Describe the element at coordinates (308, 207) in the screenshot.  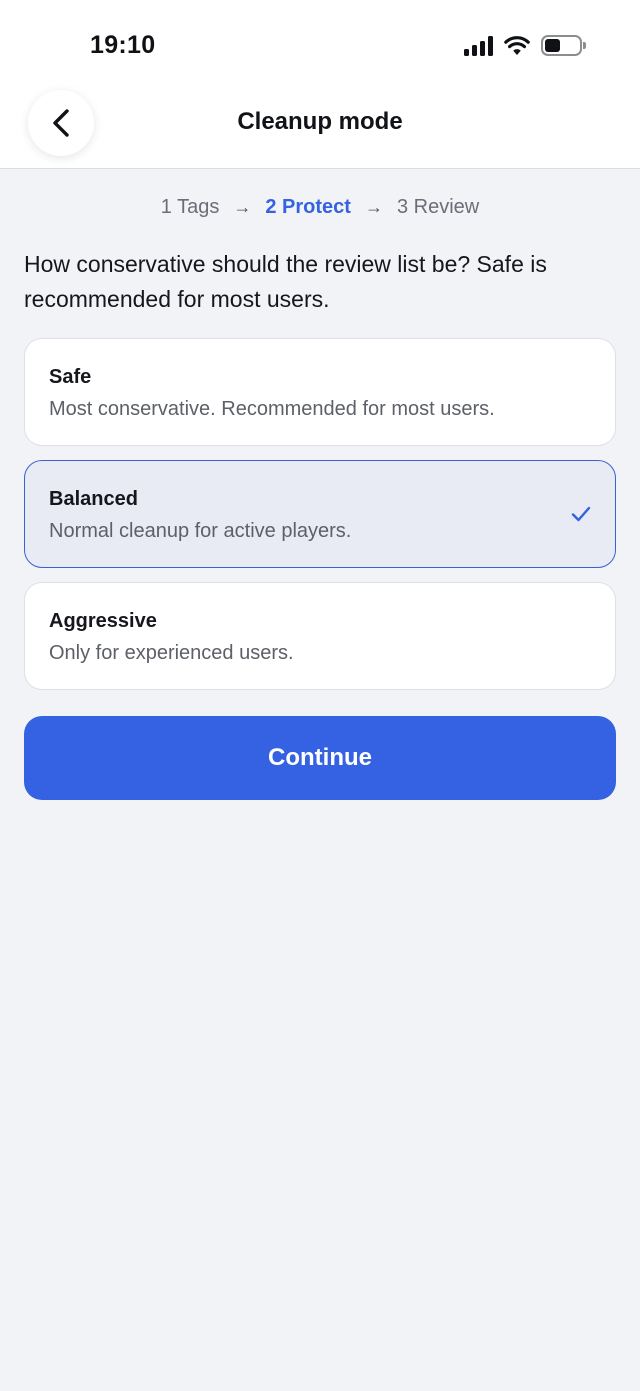
I see `step-protect: 2 Protect` at that location.